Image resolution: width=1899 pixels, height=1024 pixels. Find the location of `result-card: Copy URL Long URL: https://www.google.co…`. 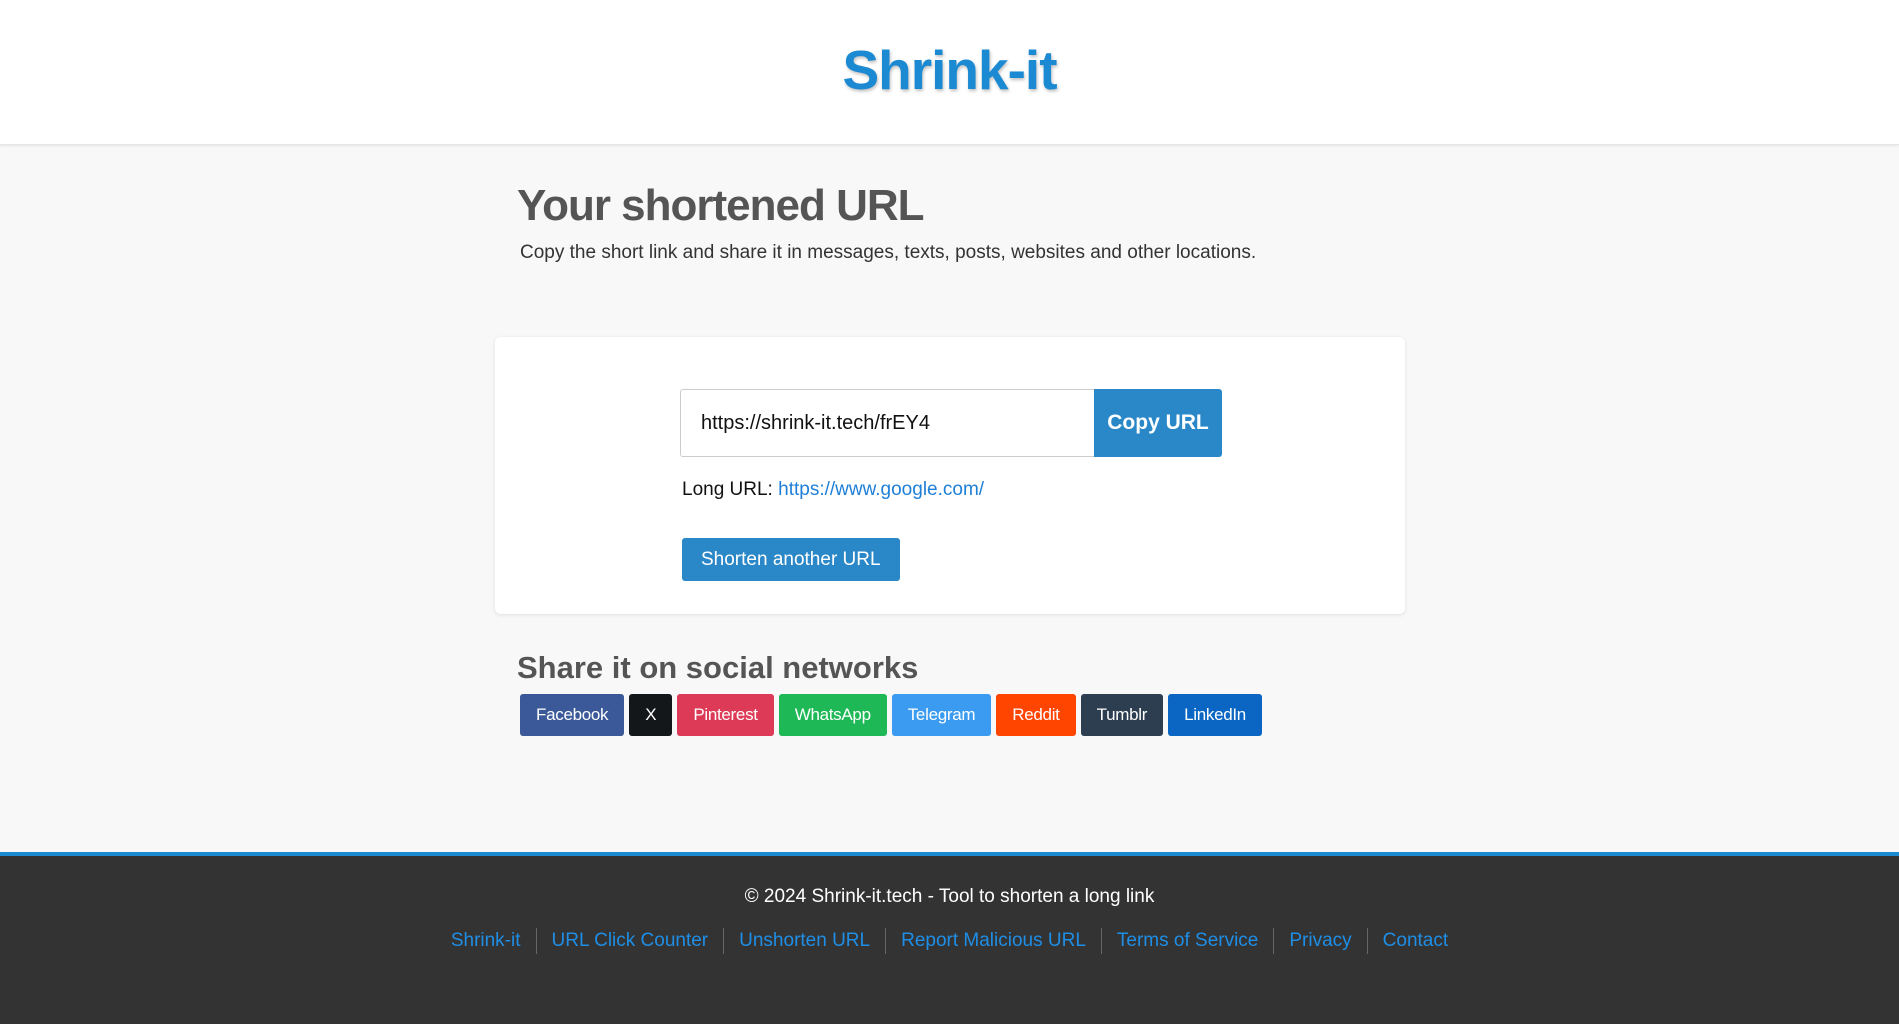

result-card: Copy URL Long URL: https://www.google.co… is located at coordinates (950, 475).